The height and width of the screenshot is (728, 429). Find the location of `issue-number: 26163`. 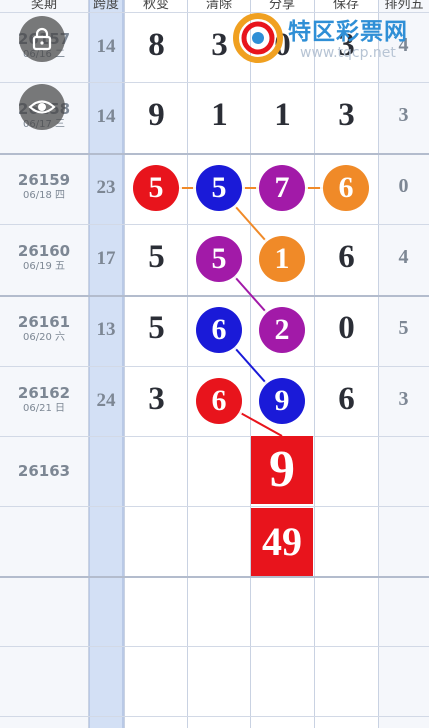

issue-number: 26163 is located at coordinates (44, 471).